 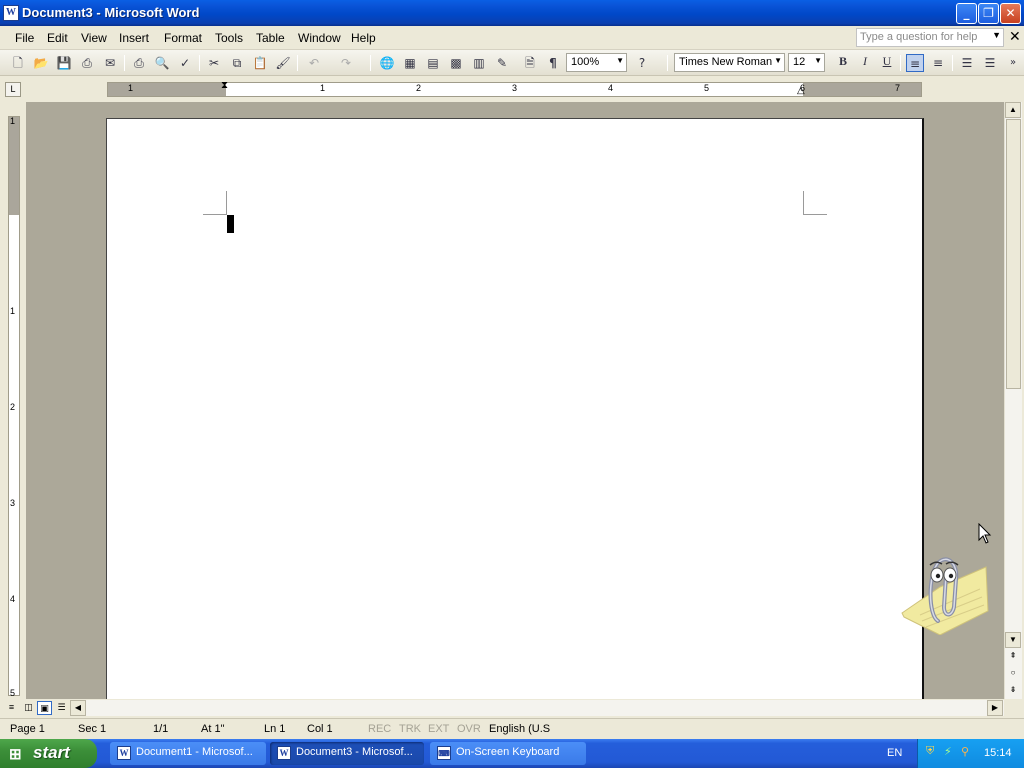 What do you see at coordinates (160, 729) in the screenshot?
I see `status-pages: 1/1` at bounding box center [160, 729].